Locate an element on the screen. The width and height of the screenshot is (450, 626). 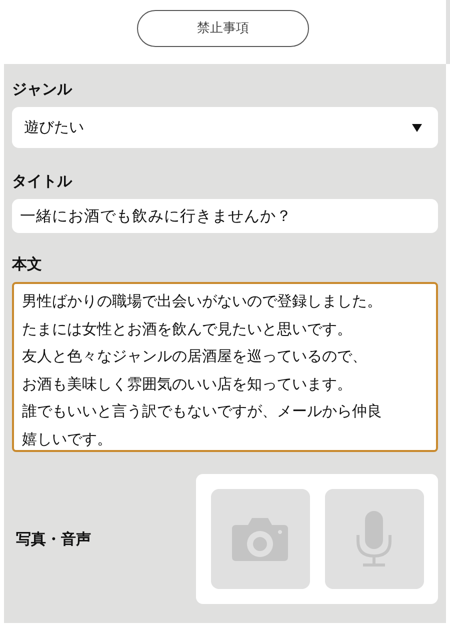
microphone-icon is located at coordinates (374, 539).